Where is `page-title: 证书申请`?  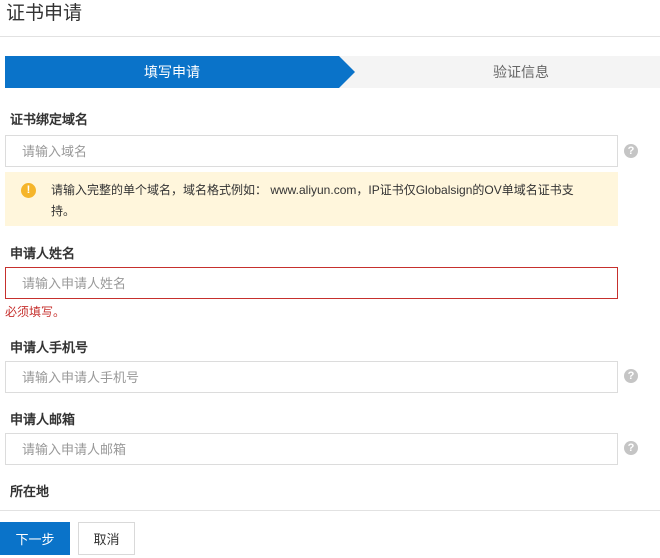
page-title: 证书申请 is located at coordinates (44, 13).